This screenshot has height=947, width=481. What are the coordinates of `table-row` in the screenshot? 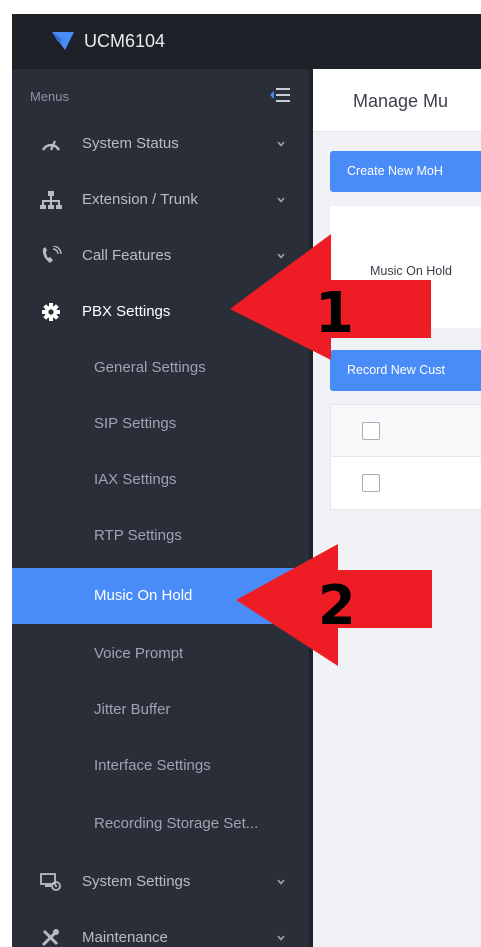 It's located at (406, 483).